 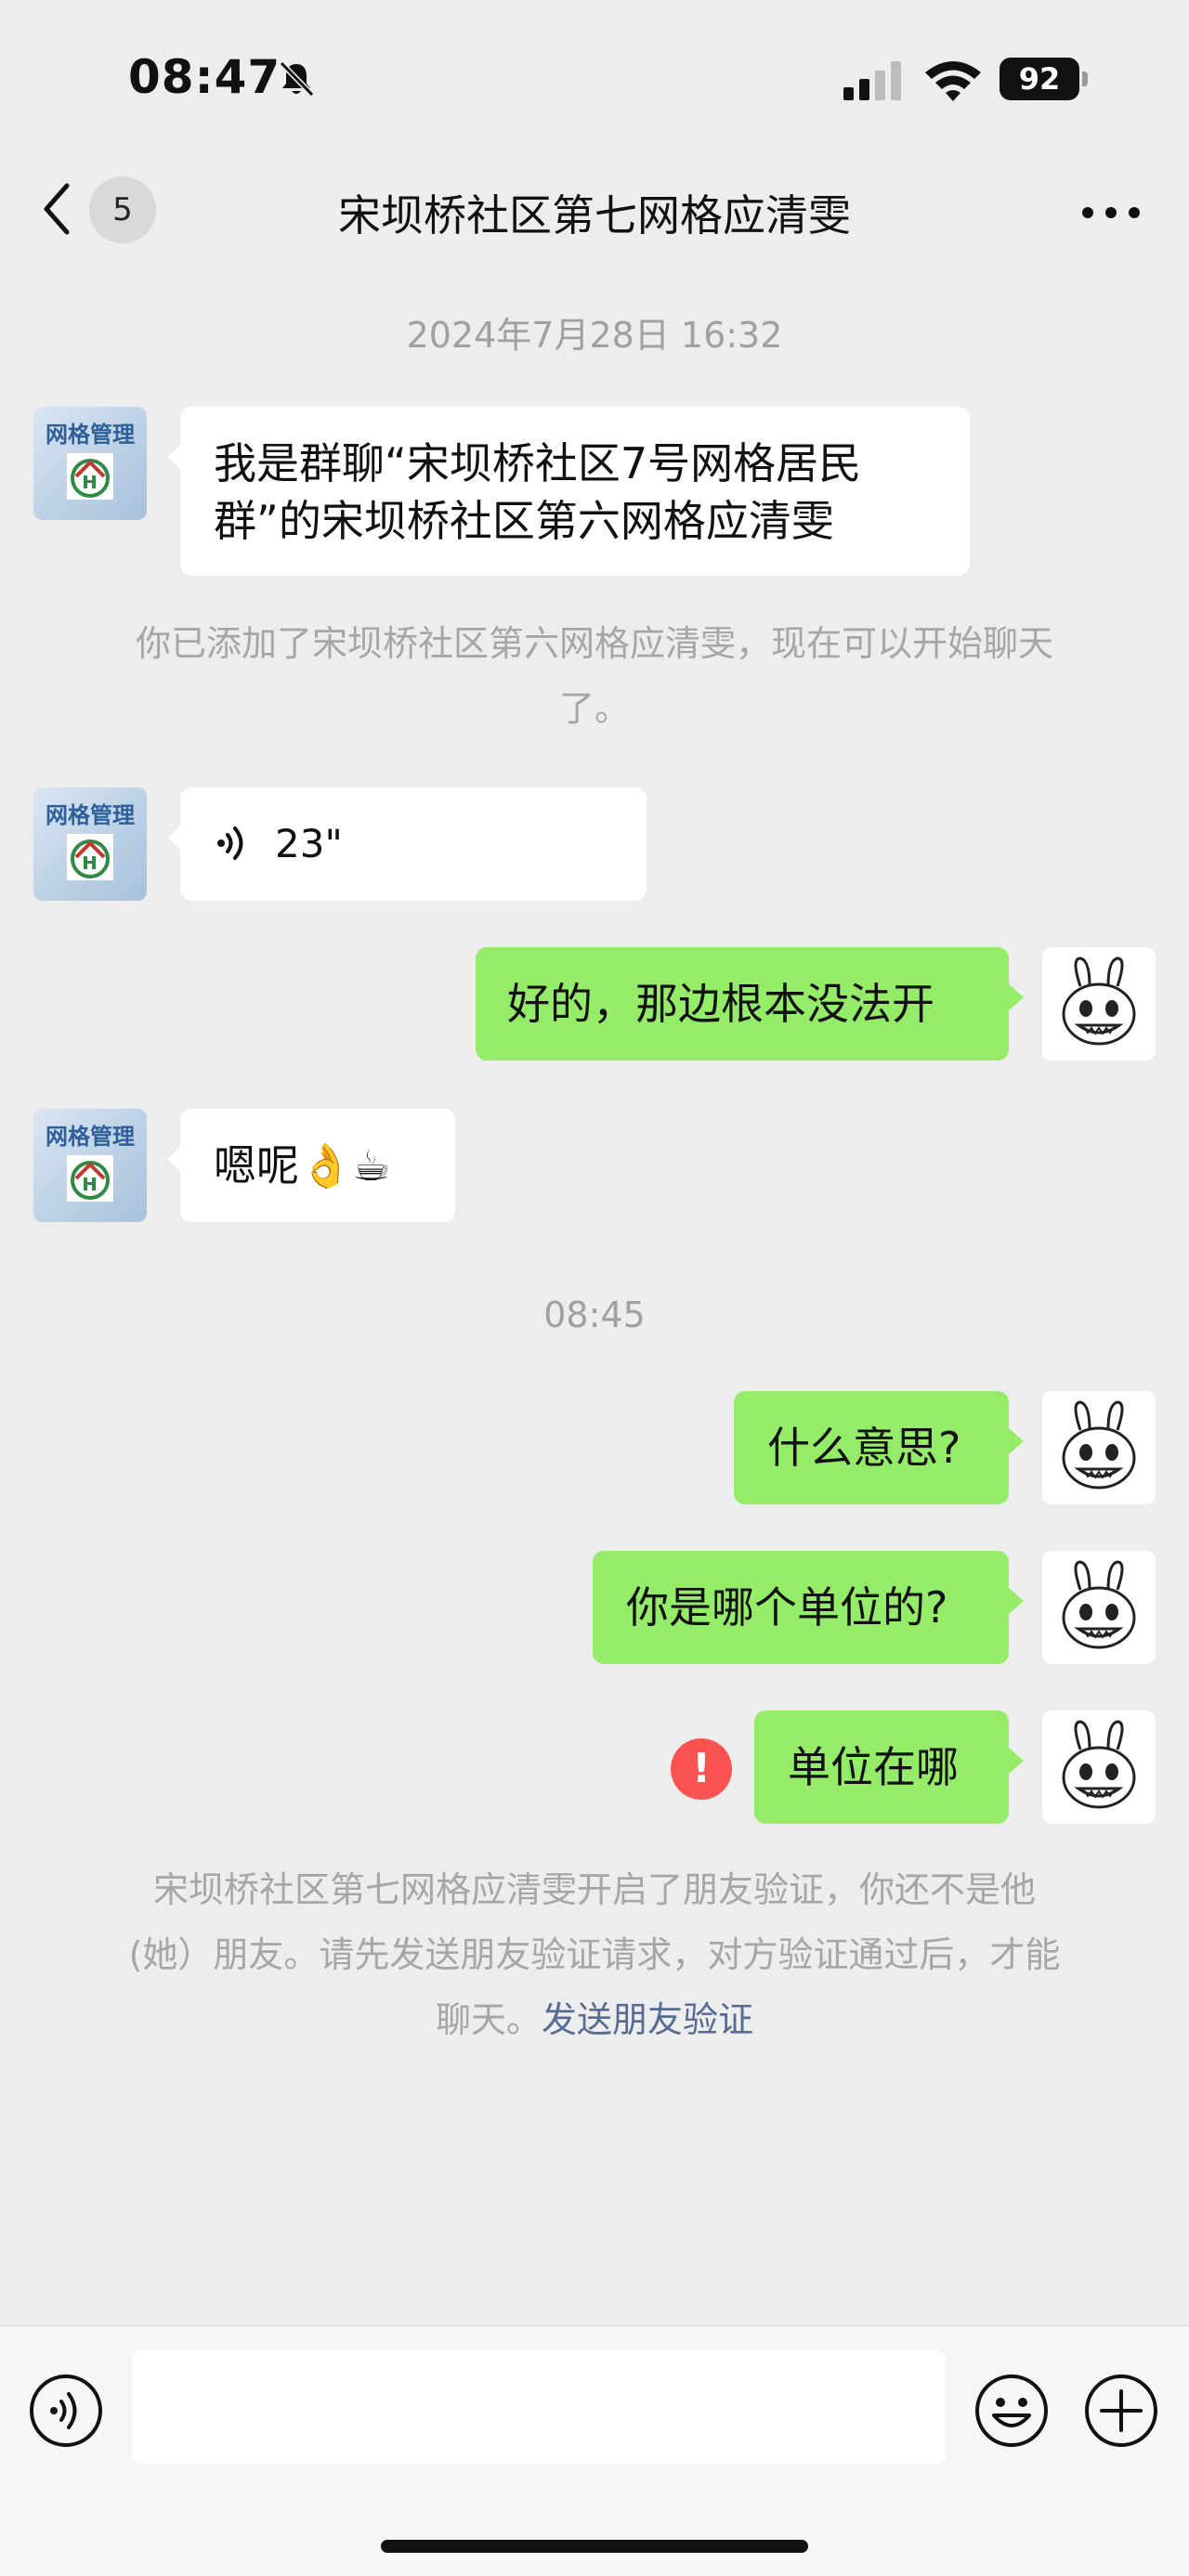 What do you see at coordinates (953, 81) in the screenshot?
I see `wifi-icon` at bounding box center [953, 81].